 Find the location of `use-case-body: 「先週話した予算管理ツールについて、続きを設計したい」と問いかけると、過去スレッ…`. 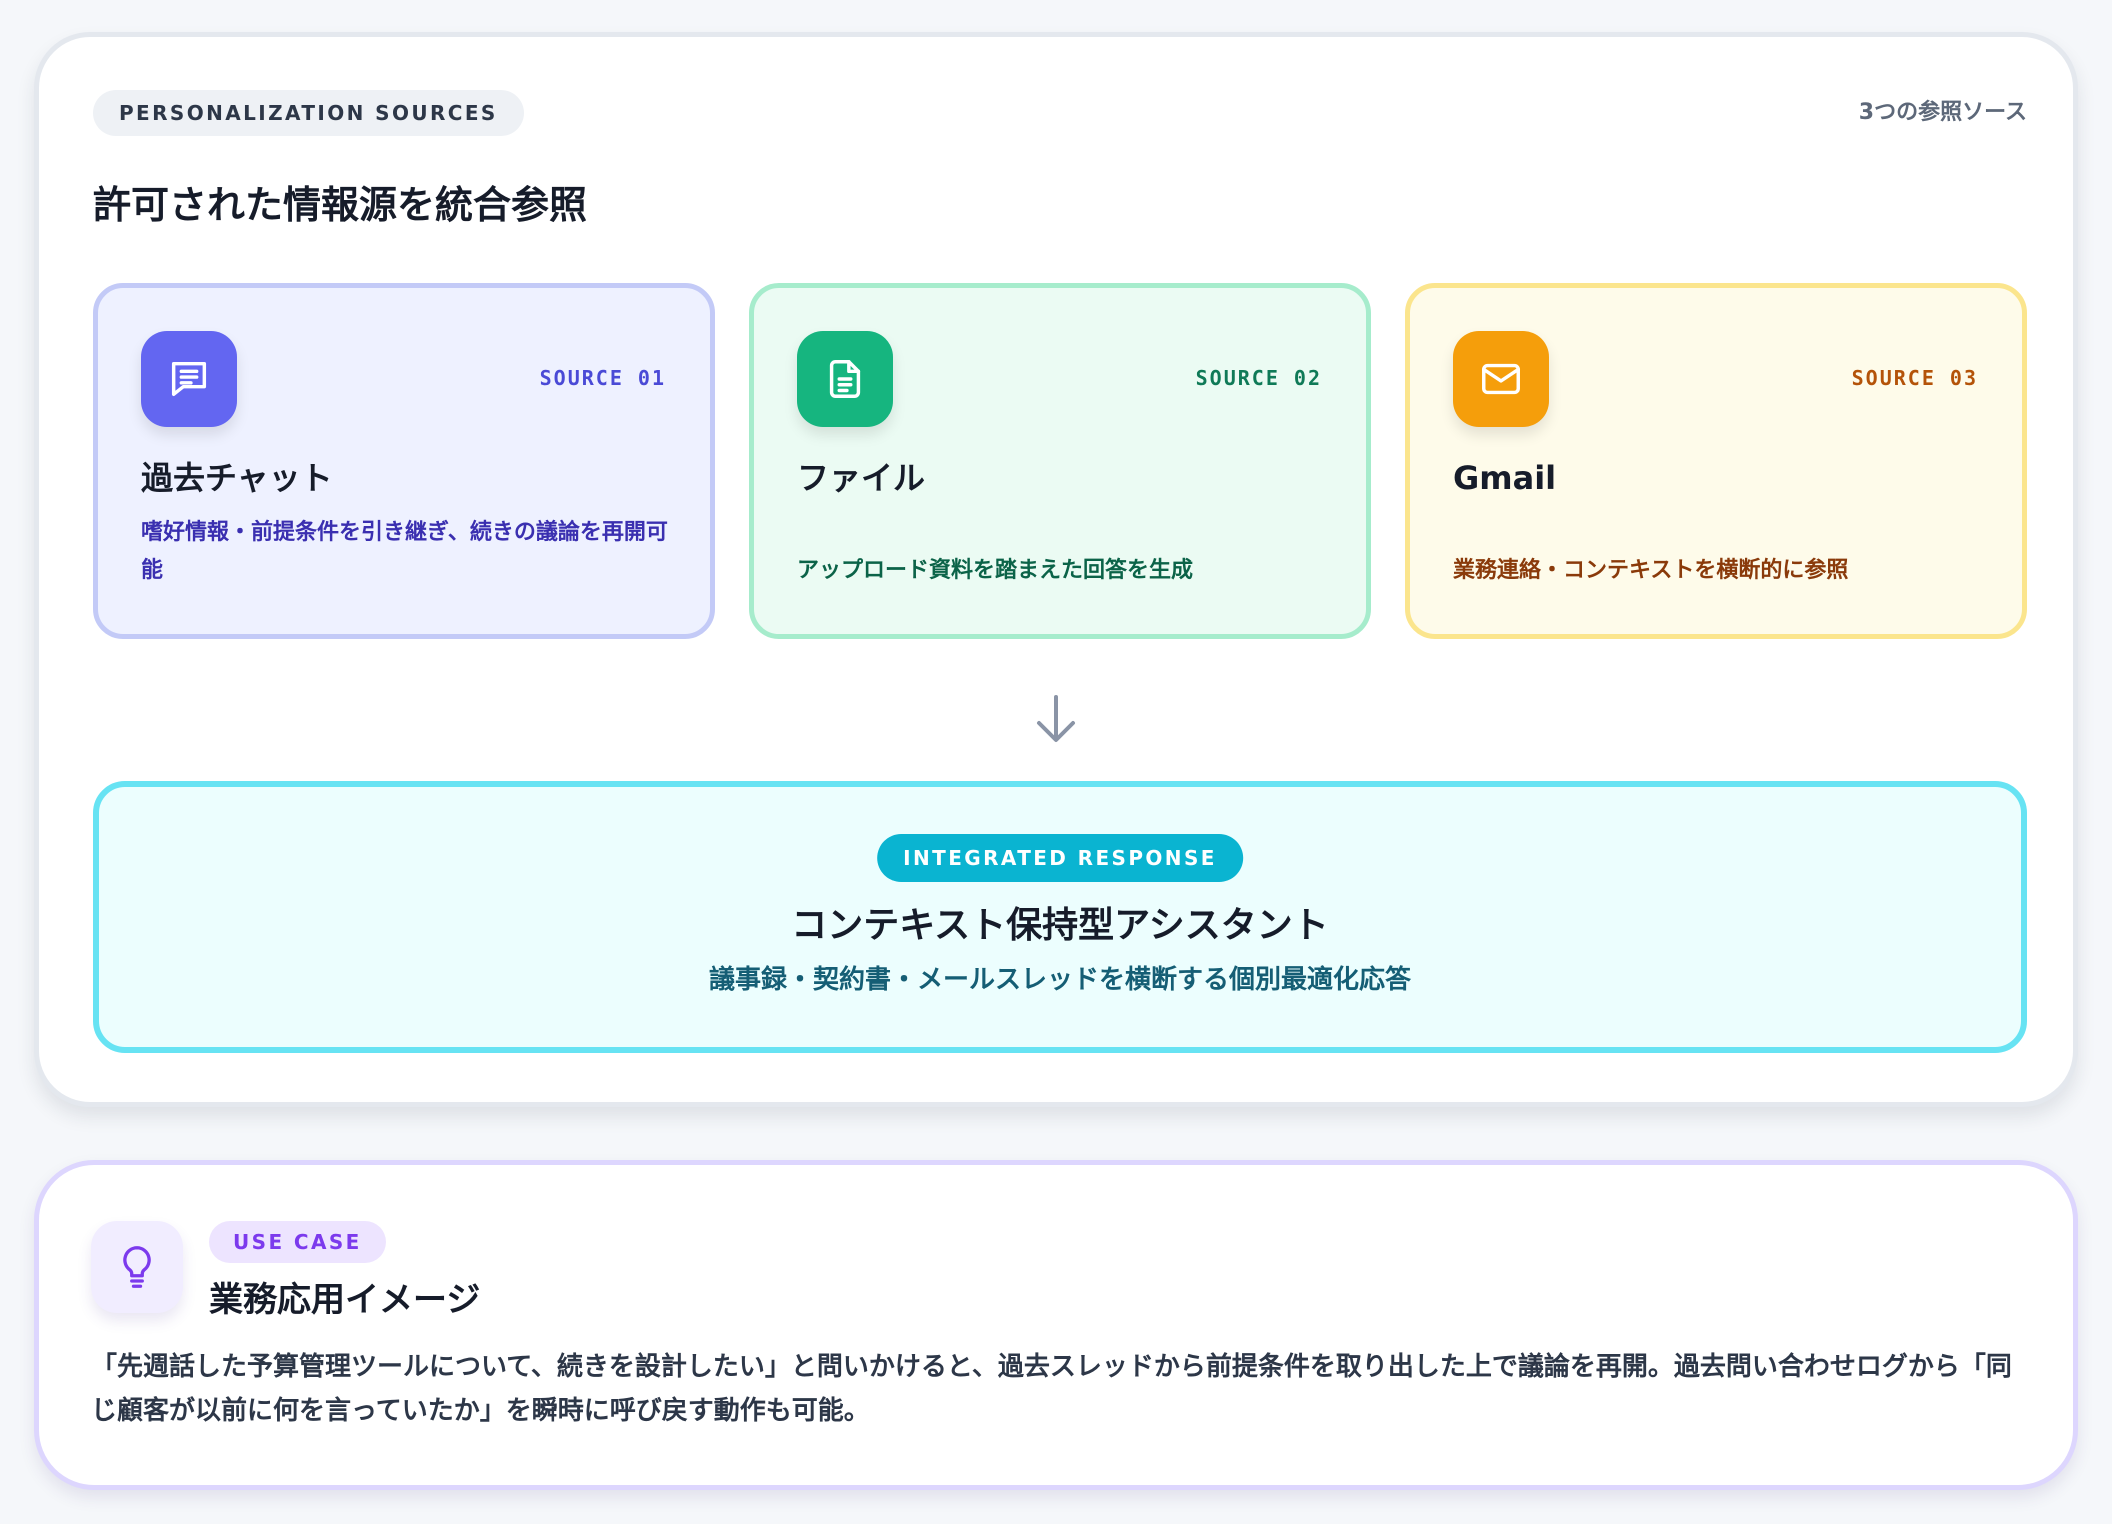

use-case-body: 「先週話した予算管理ツールについて、続きを設計したい」と問いかけると、過去スレッ… is located at coordinates (1051, 1389).